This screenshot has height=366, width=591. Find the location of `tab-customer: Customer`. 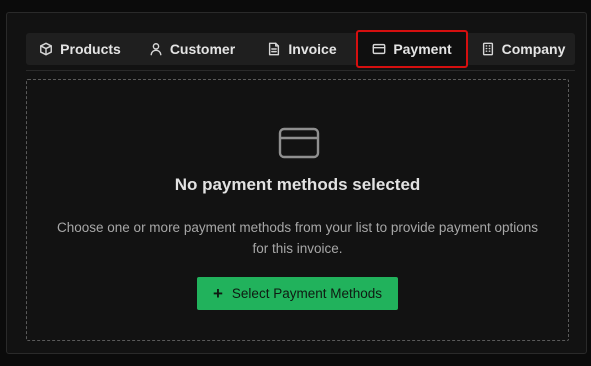

tab-customer: Customer is located at coordinates (192, 49).